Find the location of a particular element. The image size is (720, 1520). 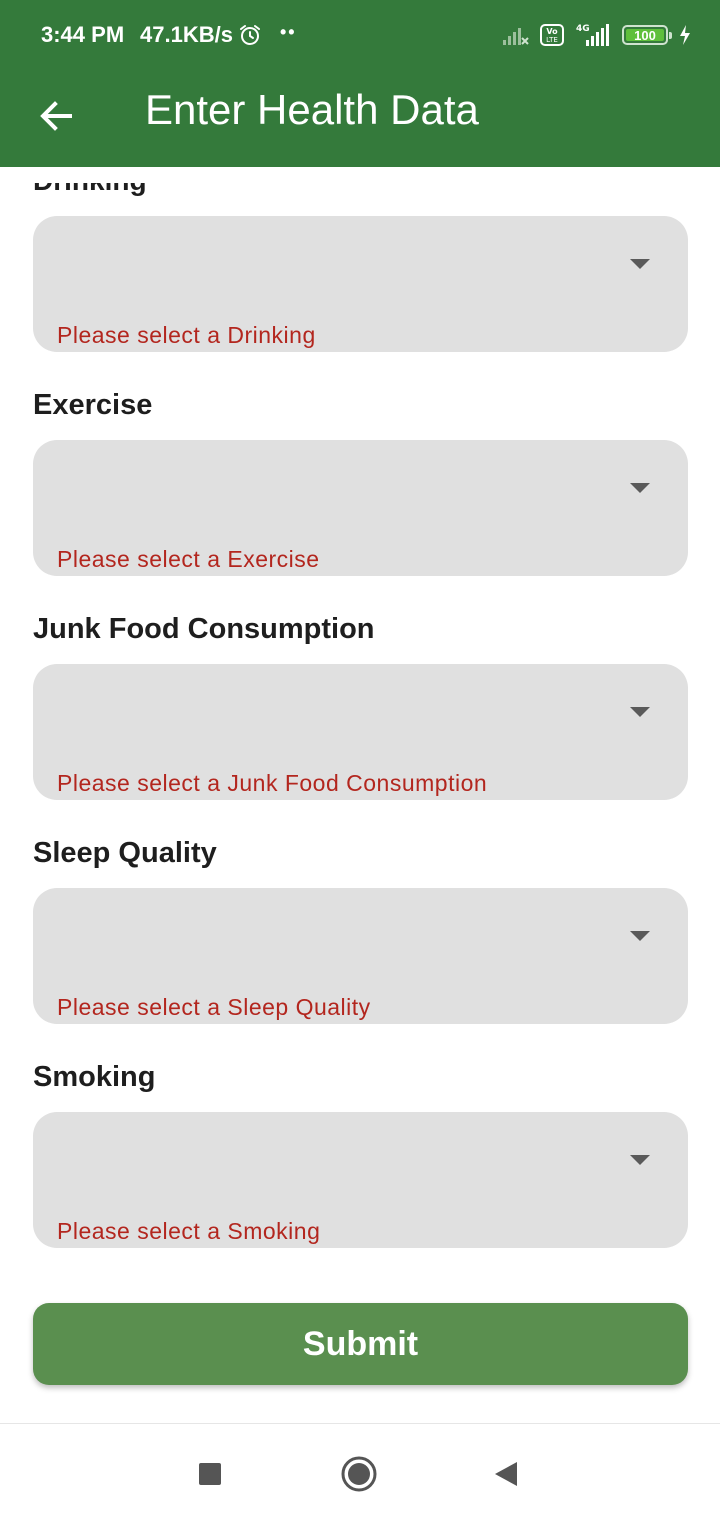

error-message-sleep-quality: Please select a Sleep Quality is located at coordinates (214, 1007).